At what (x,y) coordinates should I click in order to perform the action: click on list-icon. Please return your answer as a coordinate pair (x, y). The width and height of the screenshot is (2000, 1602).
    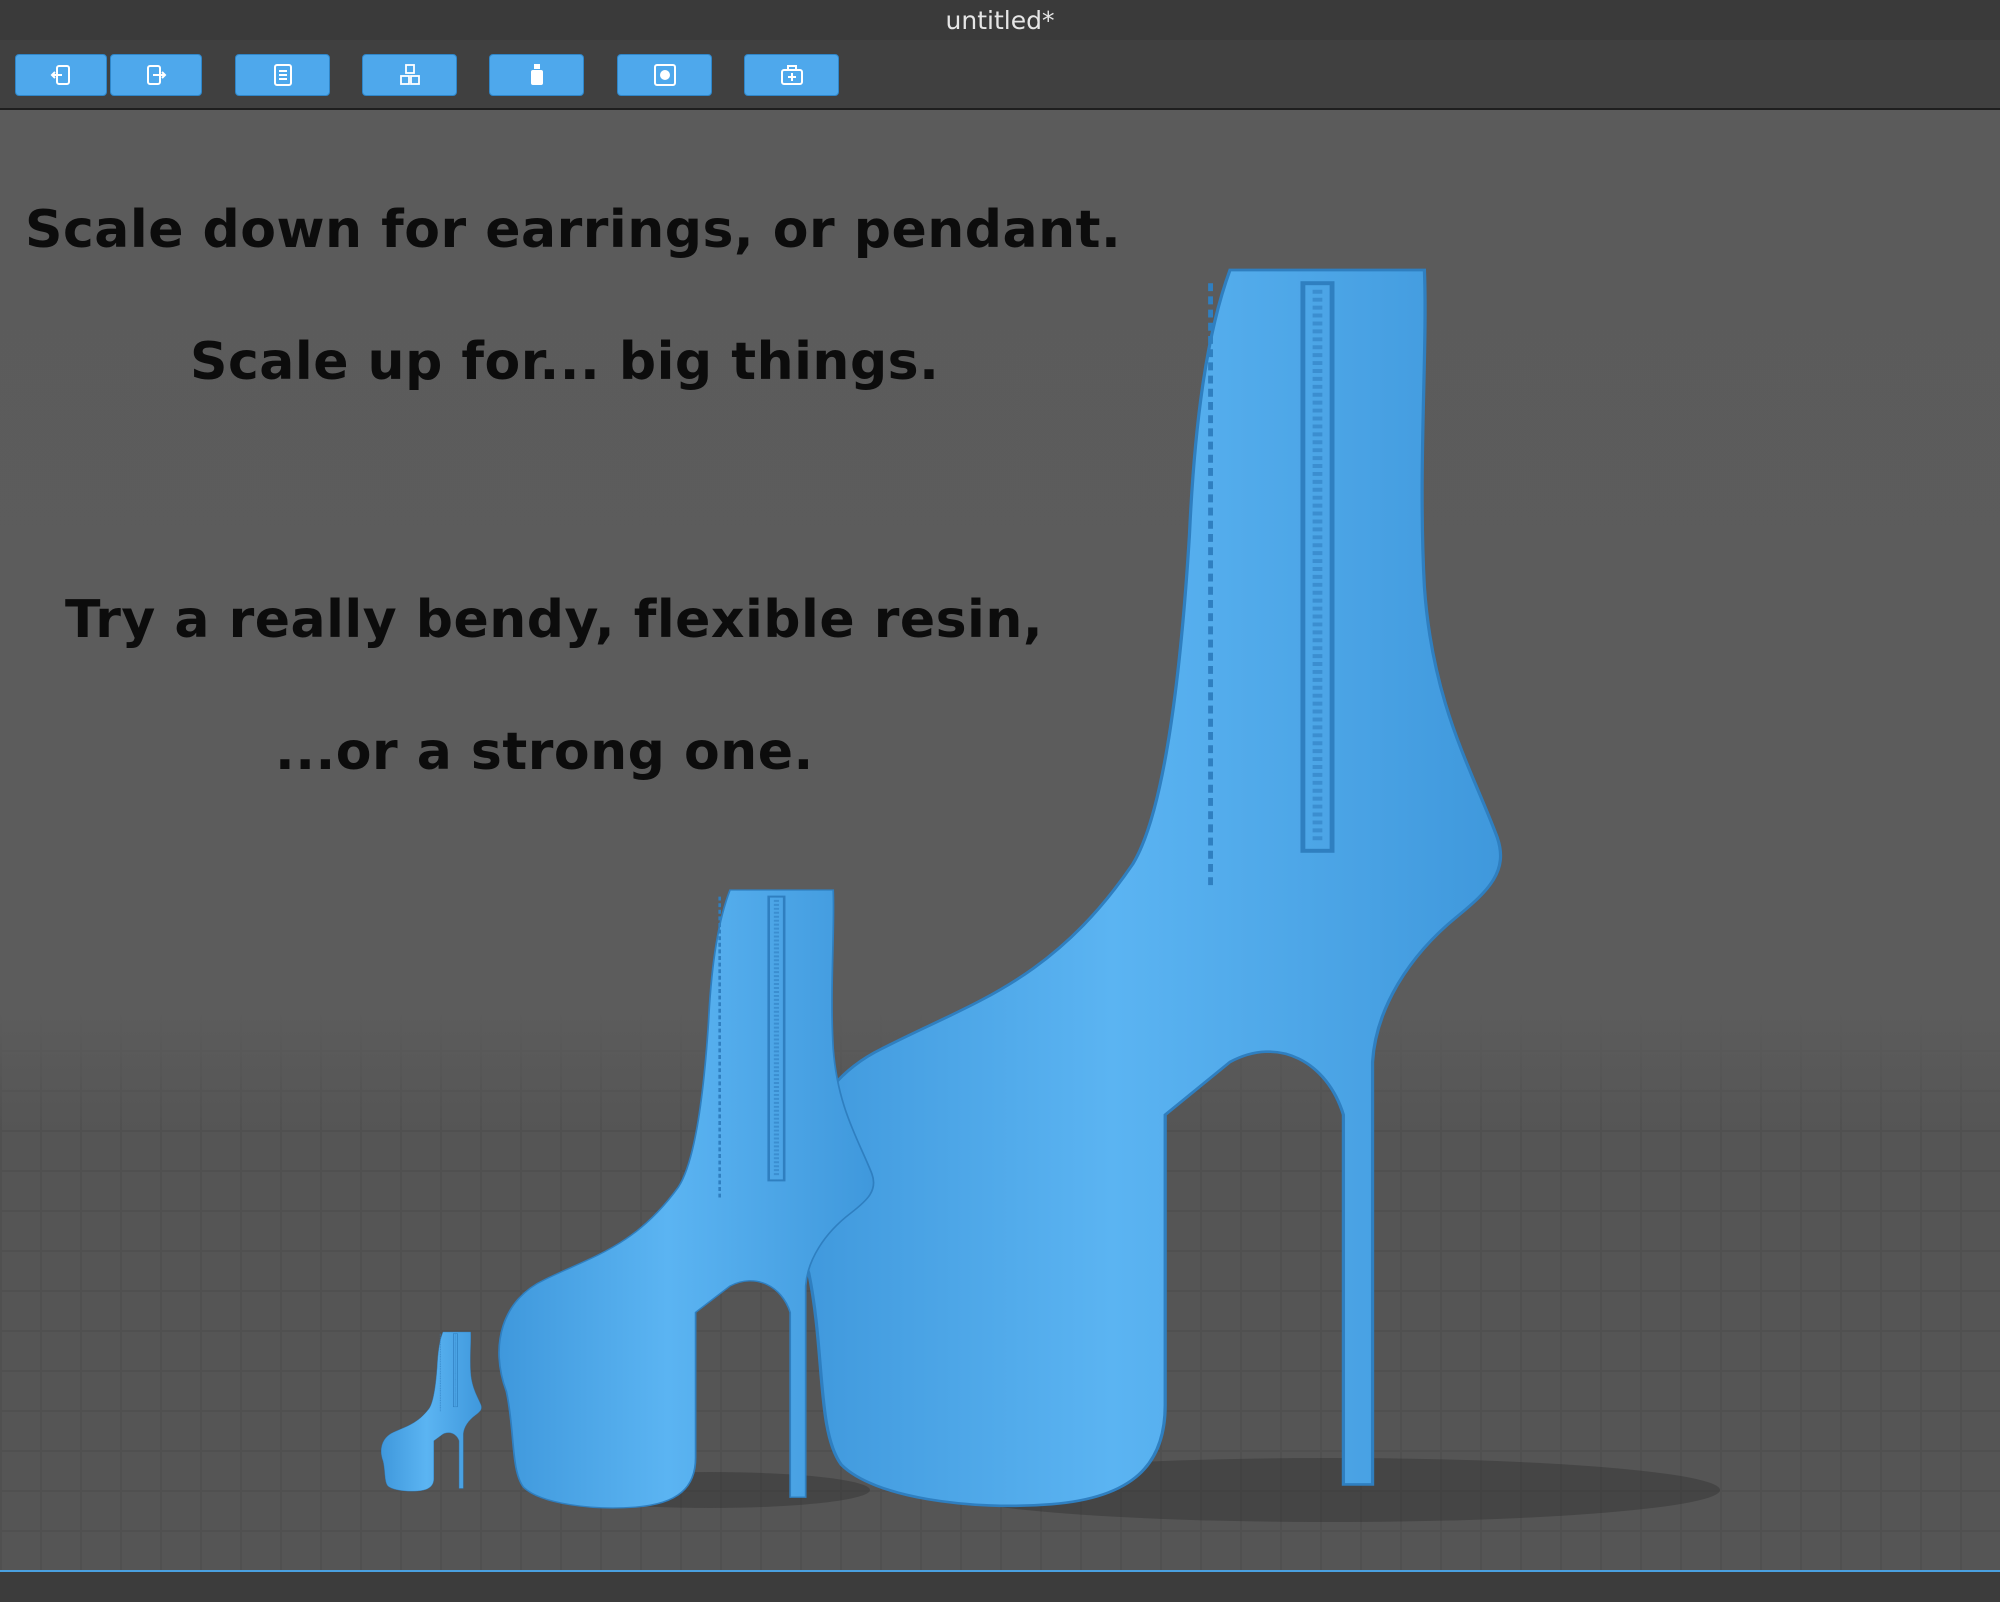
    Looking at the image, I should click on (282, 75).